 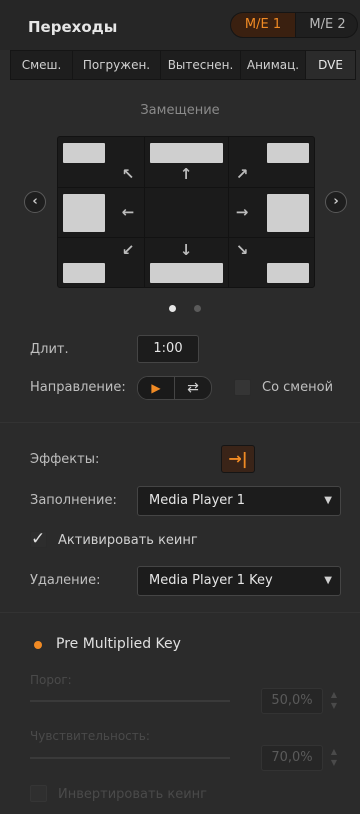 What do you see at coordinates (197, 500) in the screenshot?
I see `fill-value: Media Player 1` at bounding box center [197, 500].